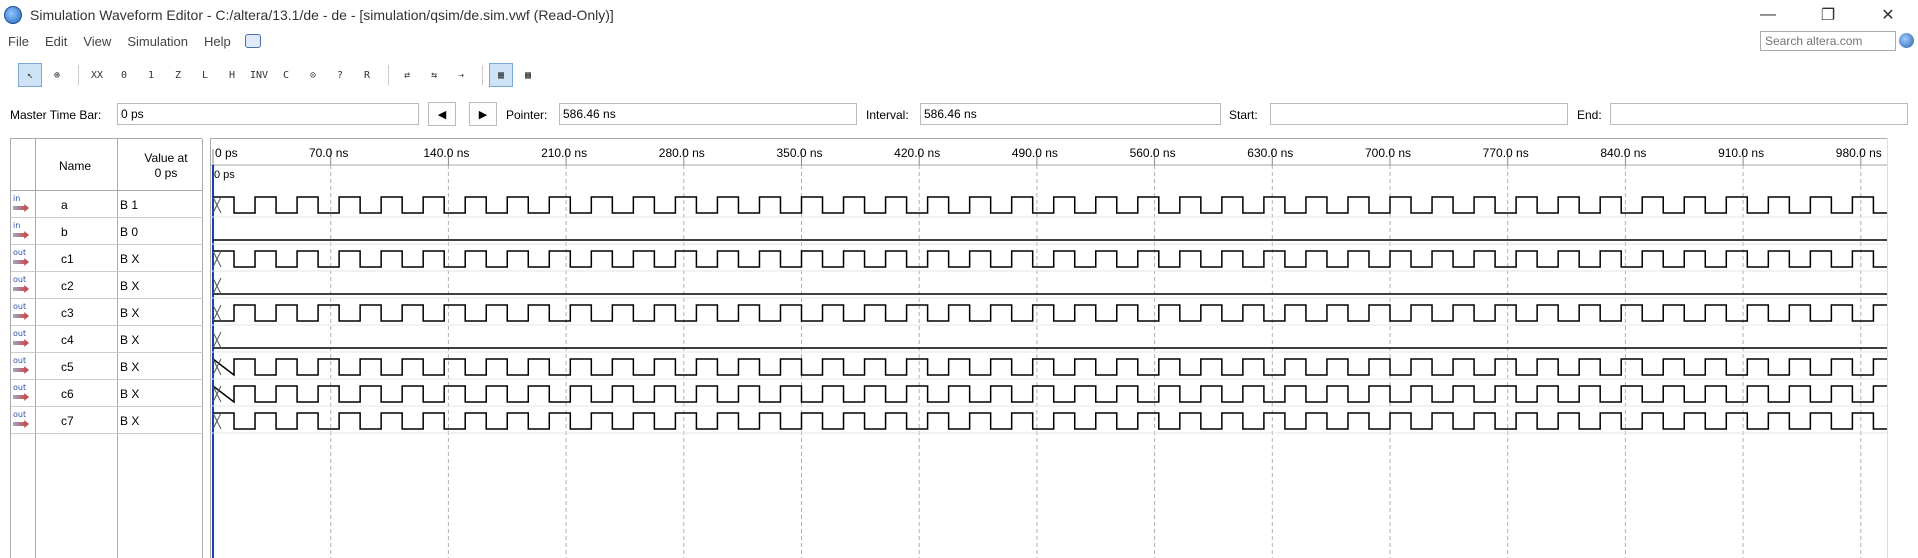  I want to click on interval-field: 586.46 ns, so click(1070, 114).